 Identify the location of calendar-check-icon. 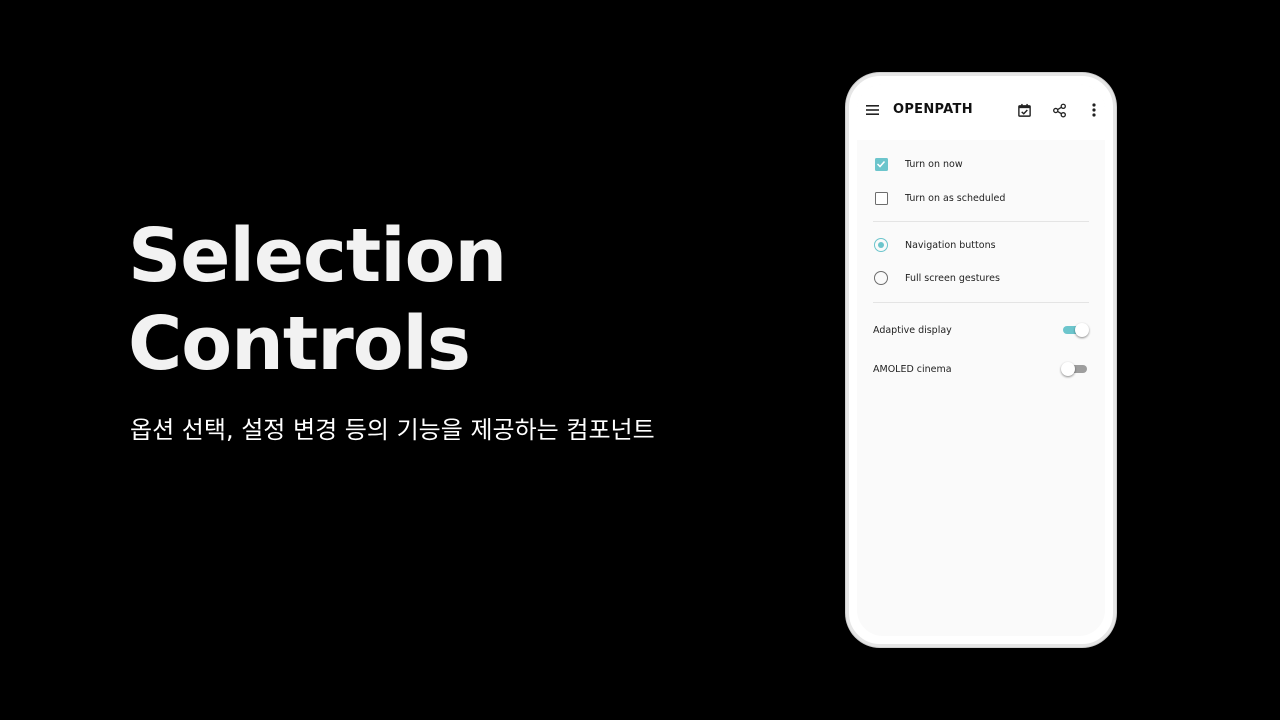
(1024, 110).